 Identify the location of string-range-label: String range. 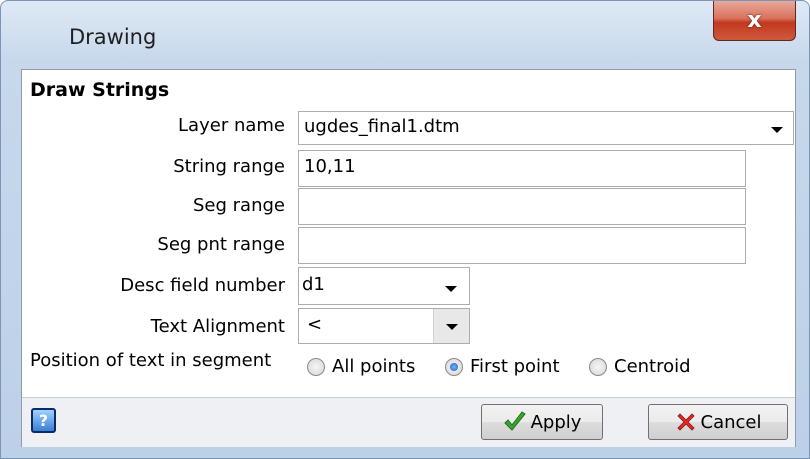
(229, 166).